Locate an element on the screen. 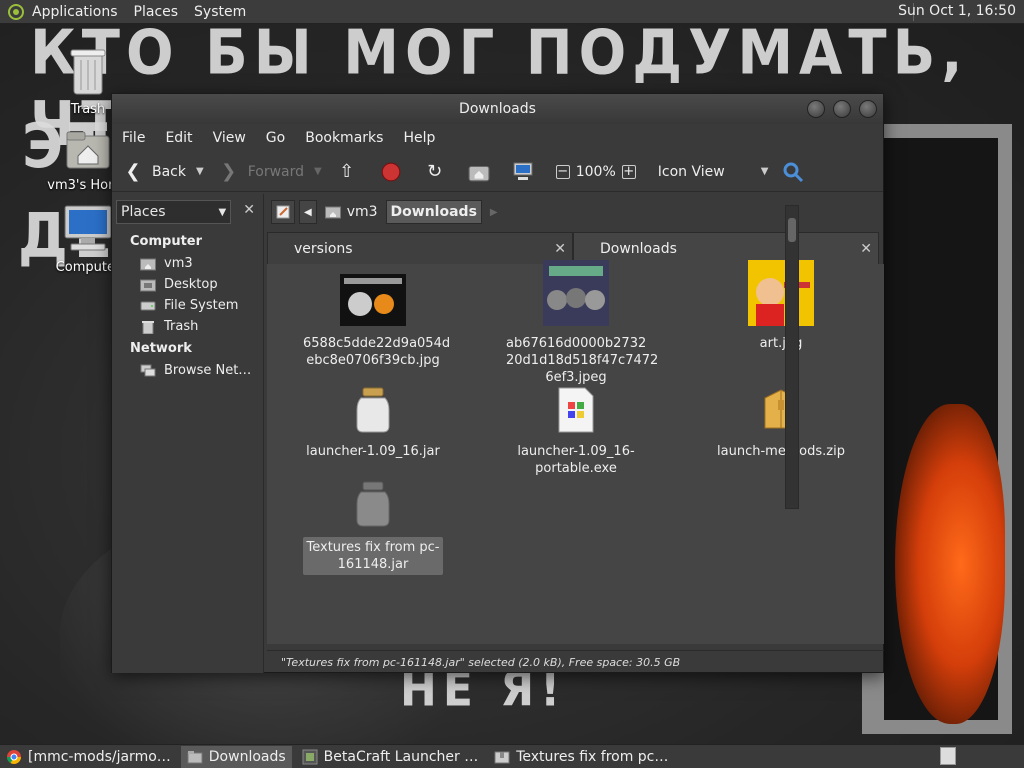 This screenshot has height=768, width=1024. forward-arrow-icon: ❯ is located at coordinates (229, 171).